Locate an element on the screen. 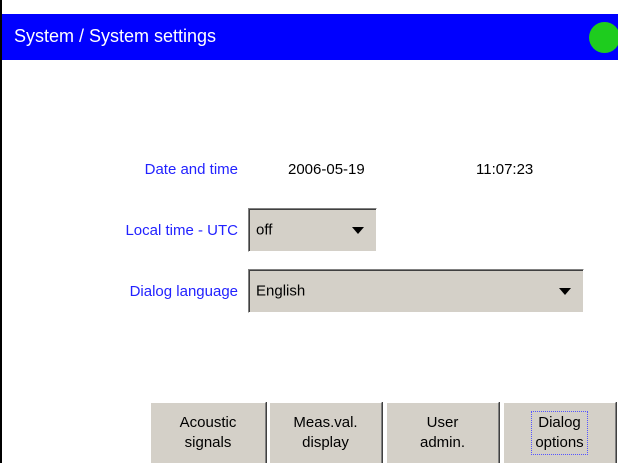 This screenshot has width=618, height=463. button-label-line1: Dialog is located at coordinates (559, 422).